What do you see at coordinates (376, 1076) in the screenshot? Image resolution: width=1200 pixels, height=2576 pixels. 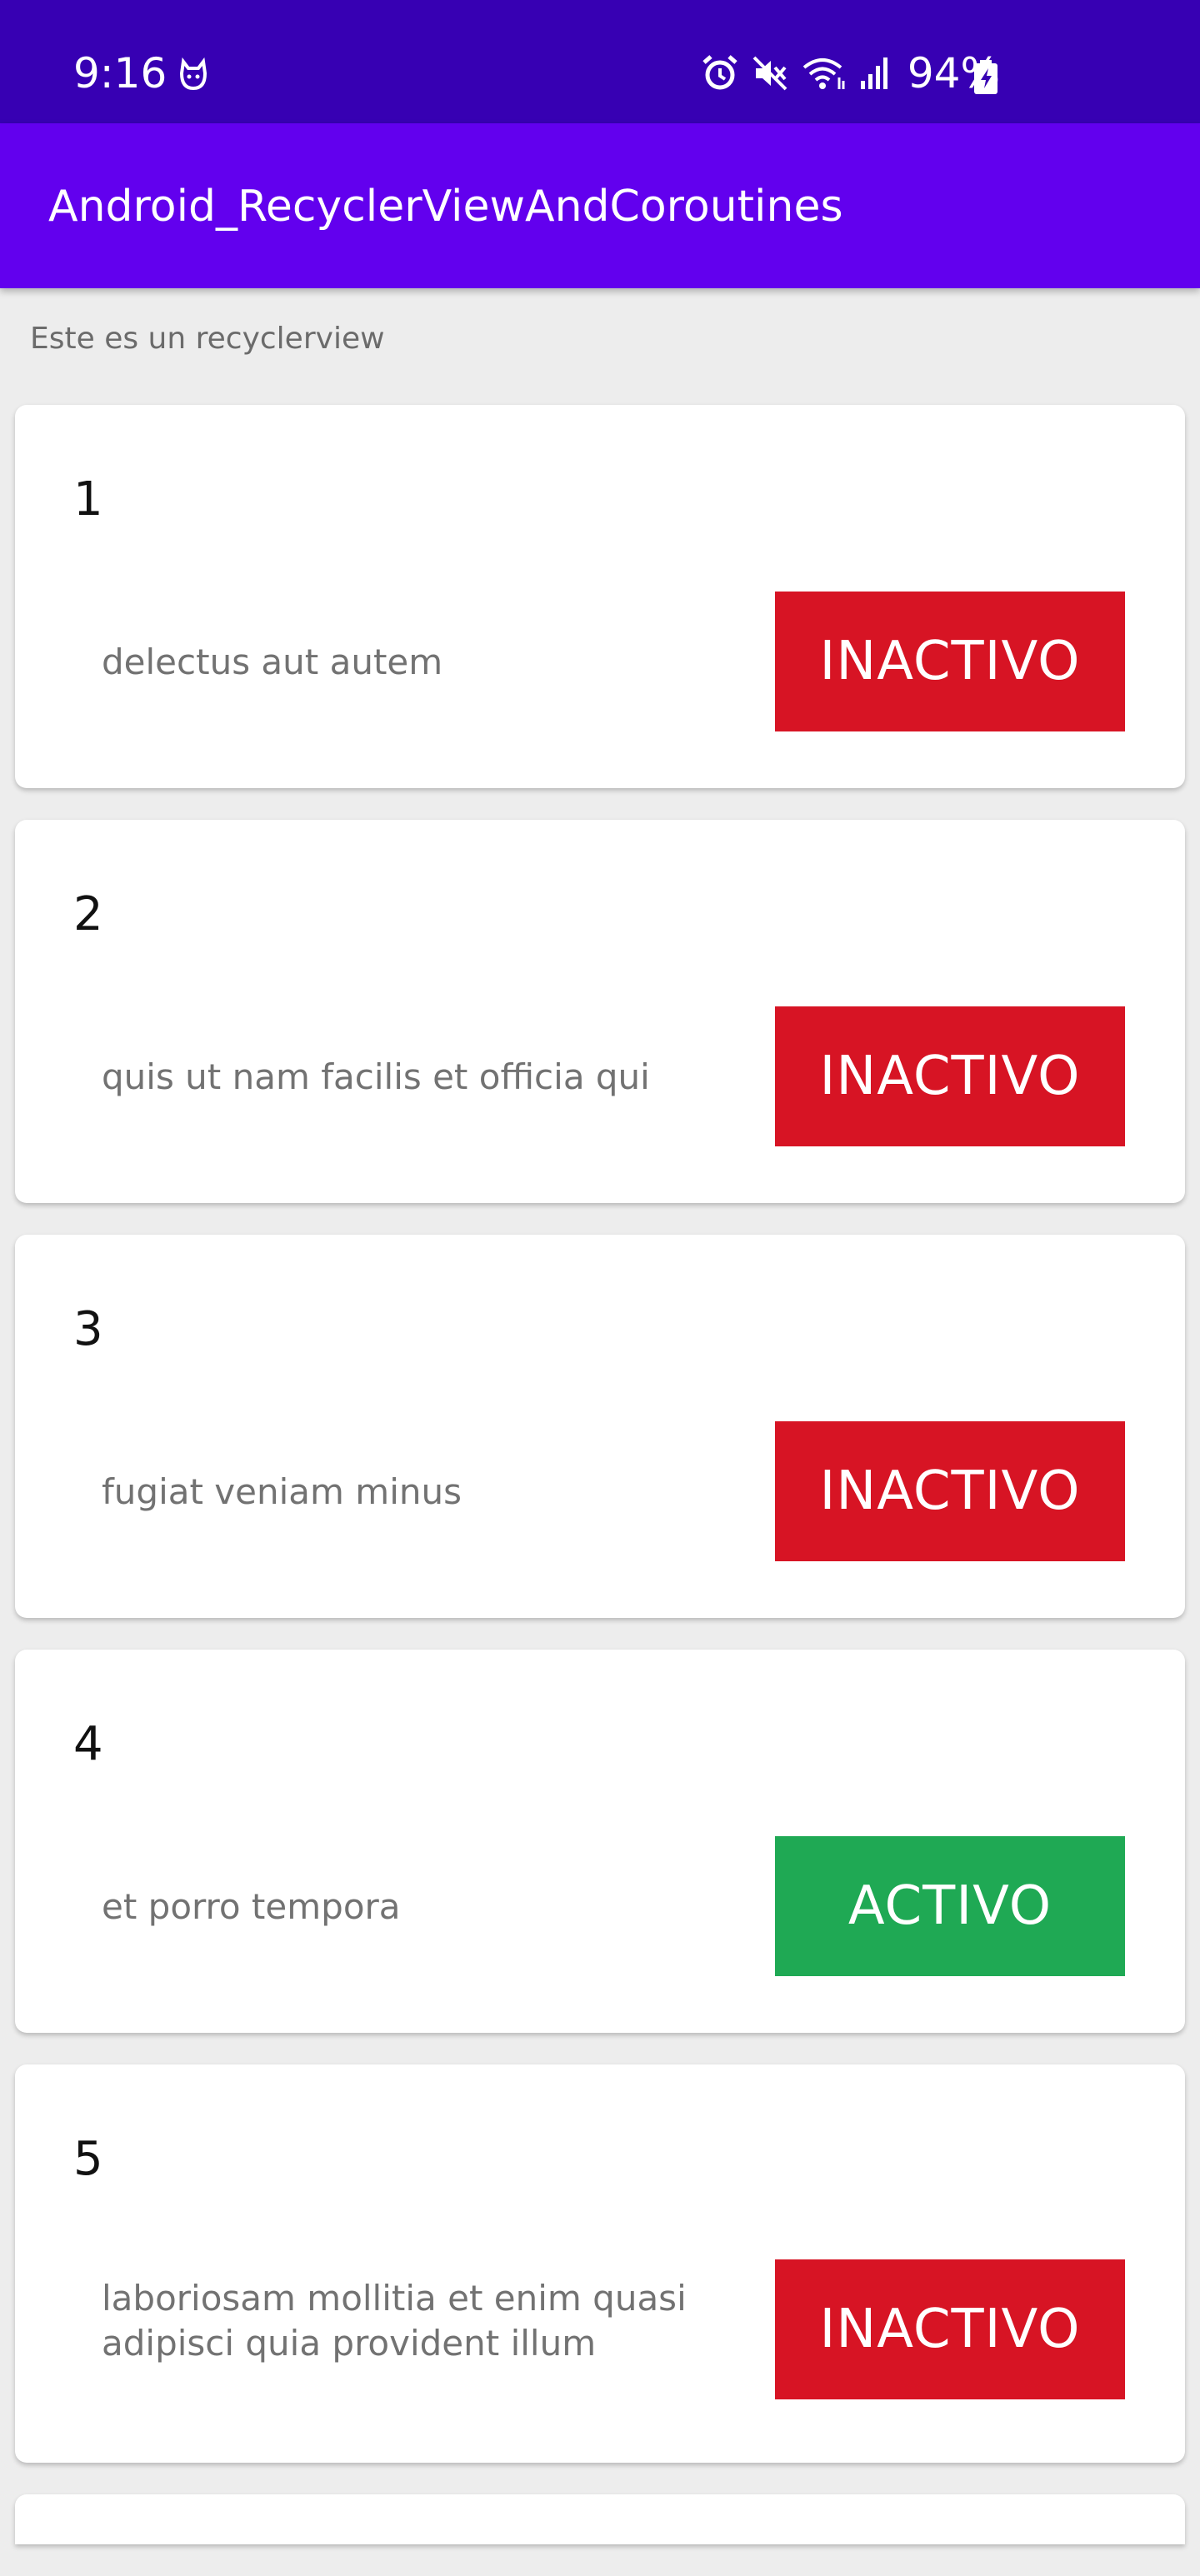 I see `item-title: quis ut nam facilis et officia qui` at bounding box center [376, 1076].